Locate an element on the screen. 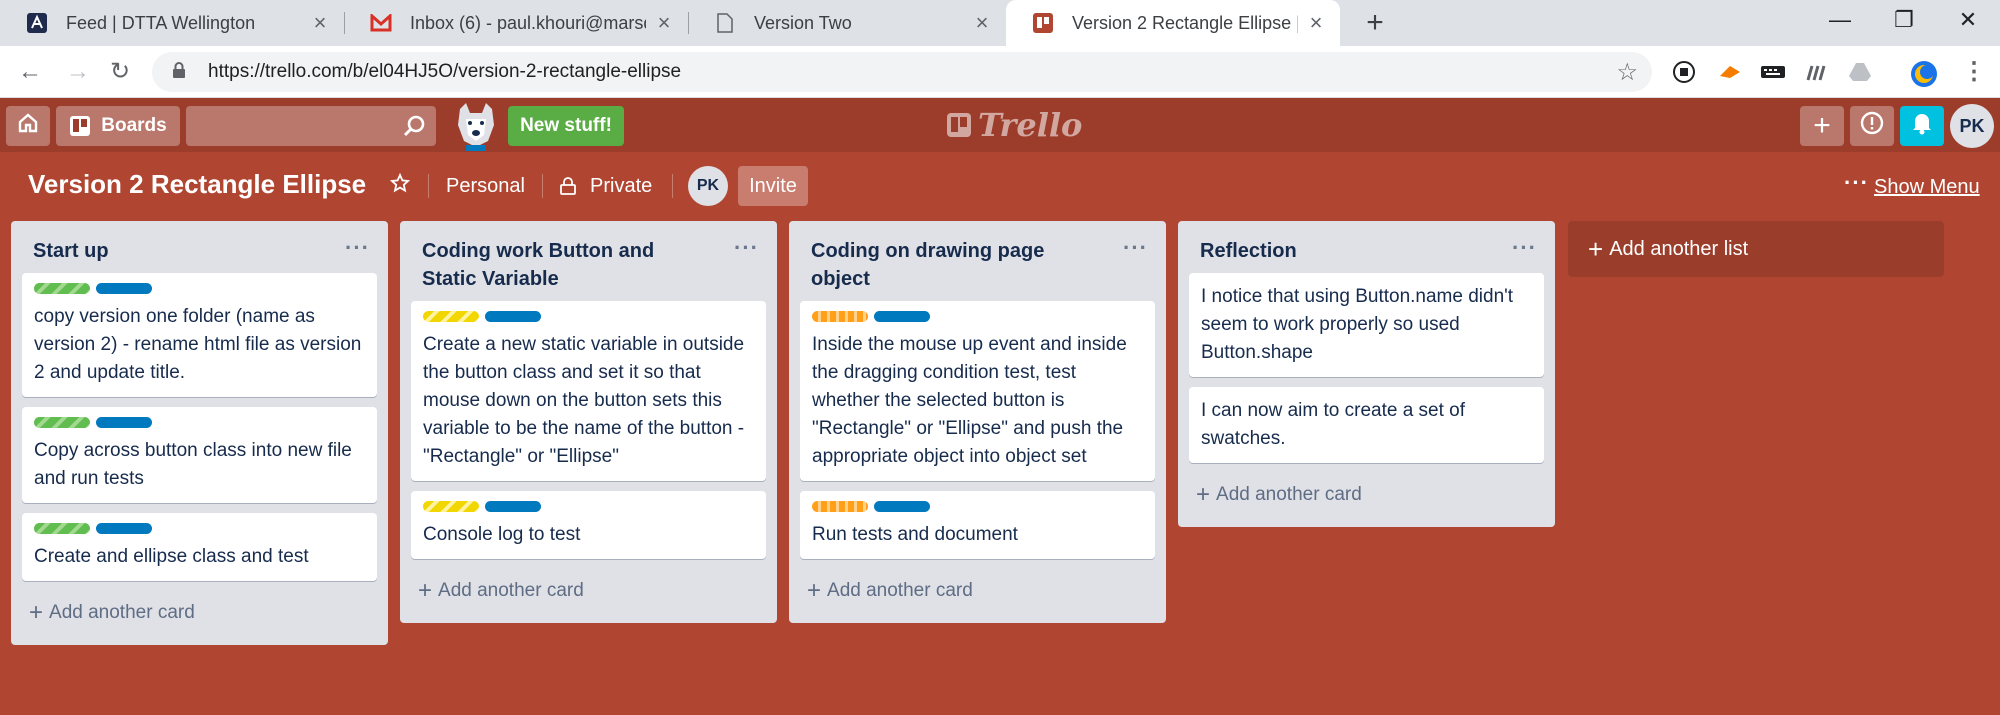  member-avatar: PK is located at coordinates (708, 186).